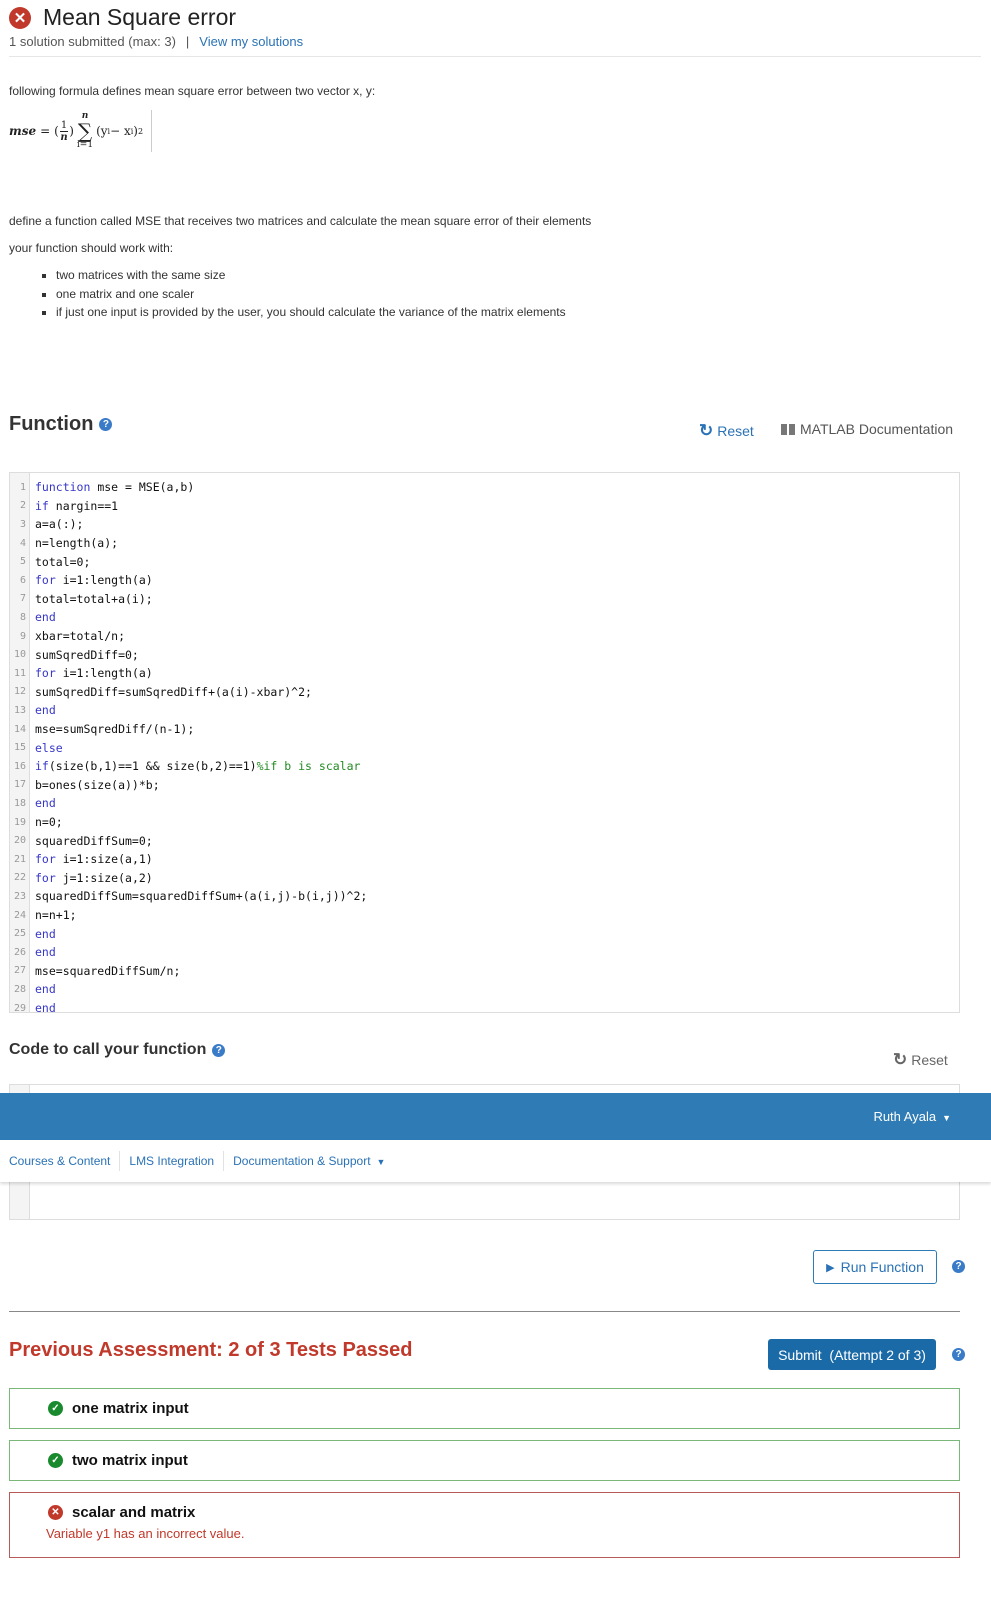 Image resolution: width=991 pixels, height=1600 pixels. Describe the element at coordinates (726, 431) in the screenshot. I see `function-reset-button: ↻ Reset` at that location.